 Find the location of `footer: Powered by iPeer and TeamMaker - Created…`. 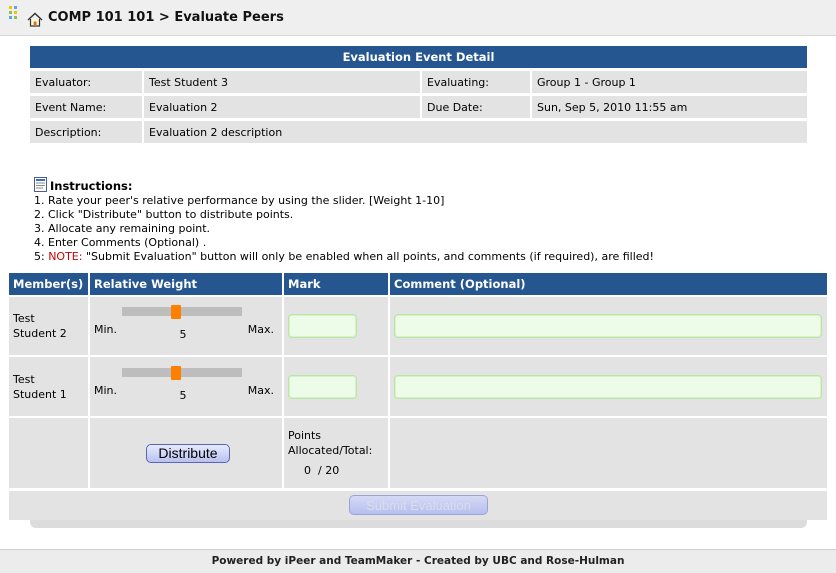

footer: Powered by iPeer and TeamMaker - Created… is located at coordinates (418, 561).